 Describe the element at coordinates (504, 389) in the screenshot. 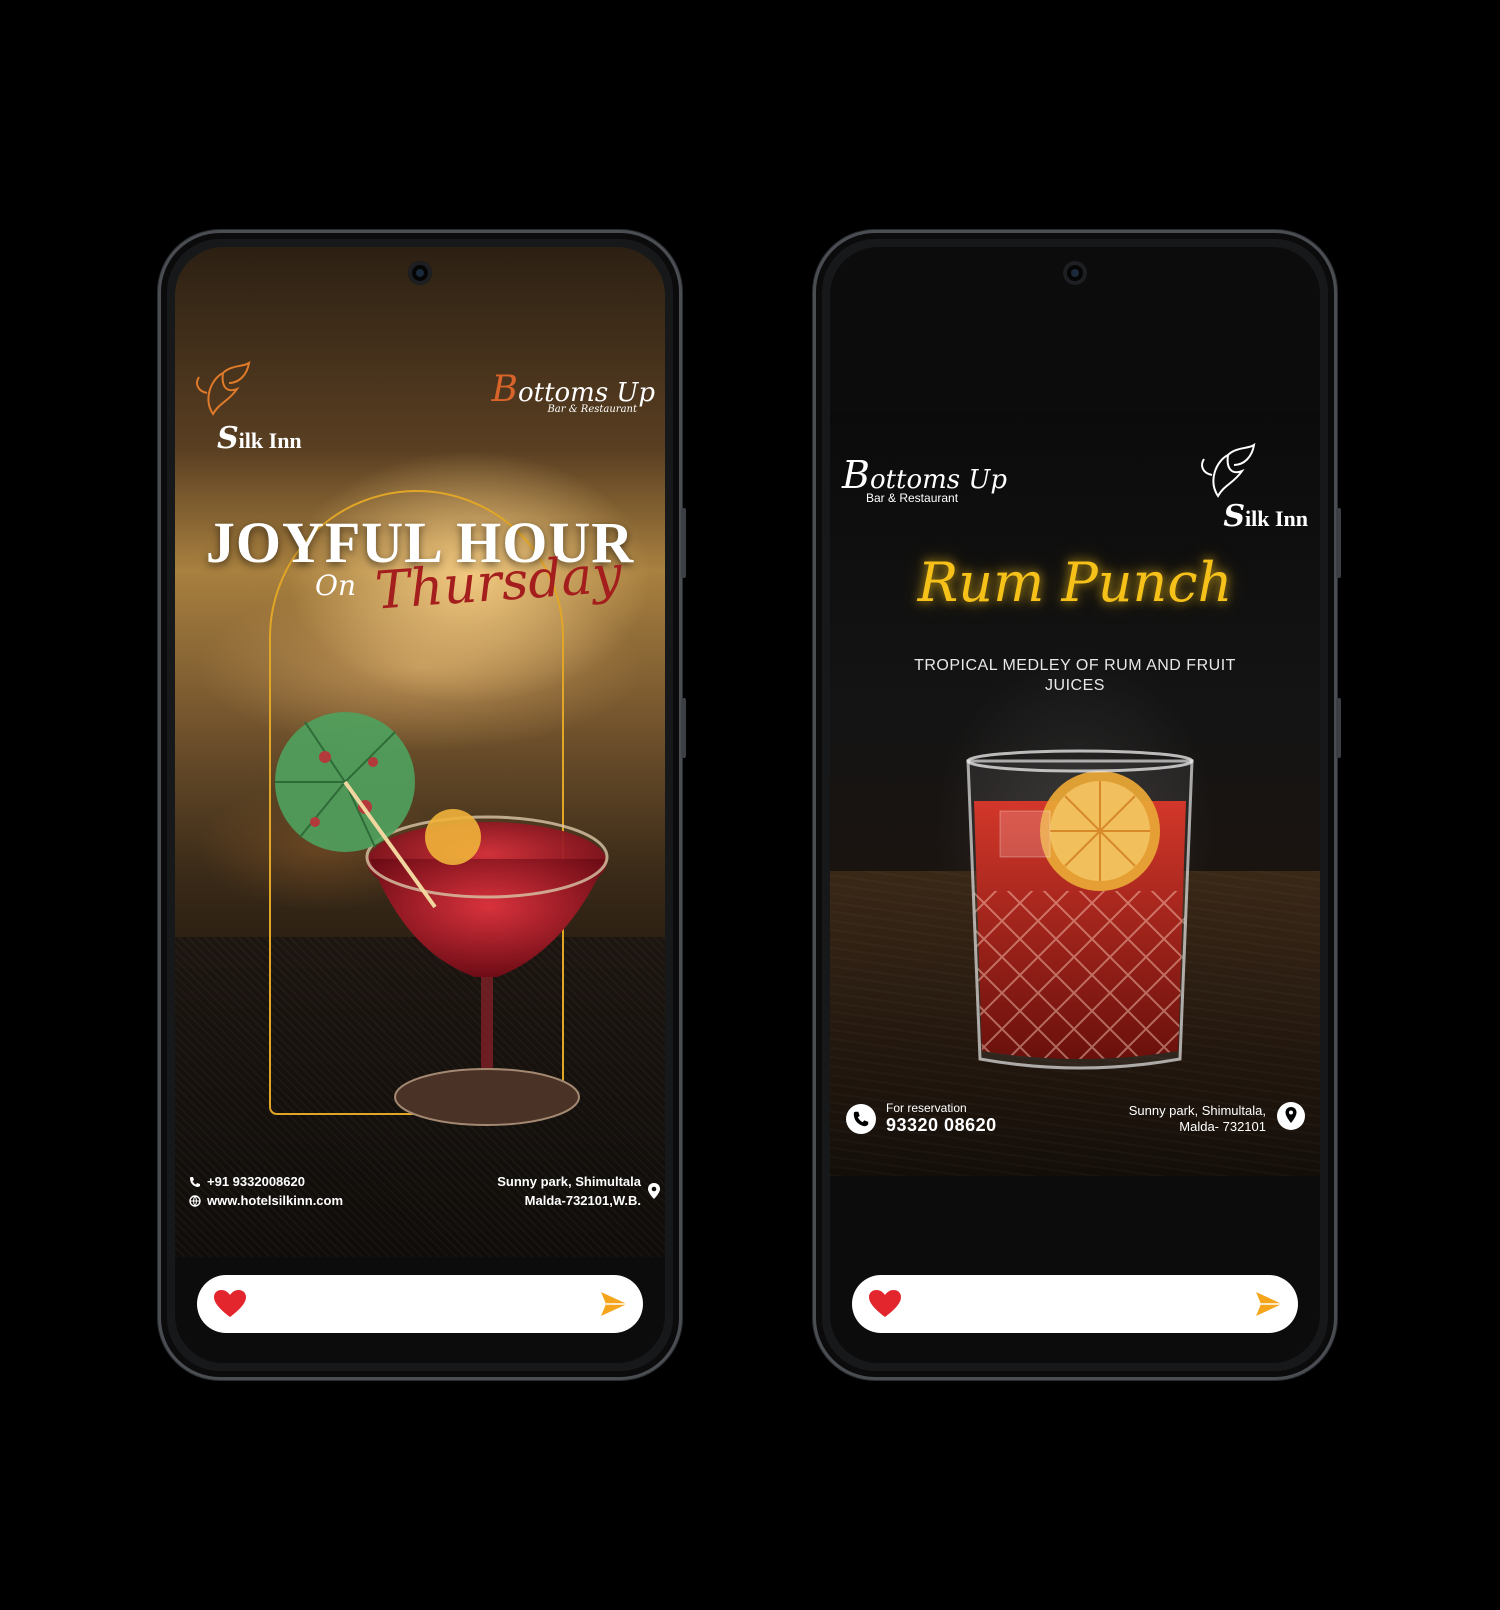

I see `bottoms-up-initial: B` at that location.